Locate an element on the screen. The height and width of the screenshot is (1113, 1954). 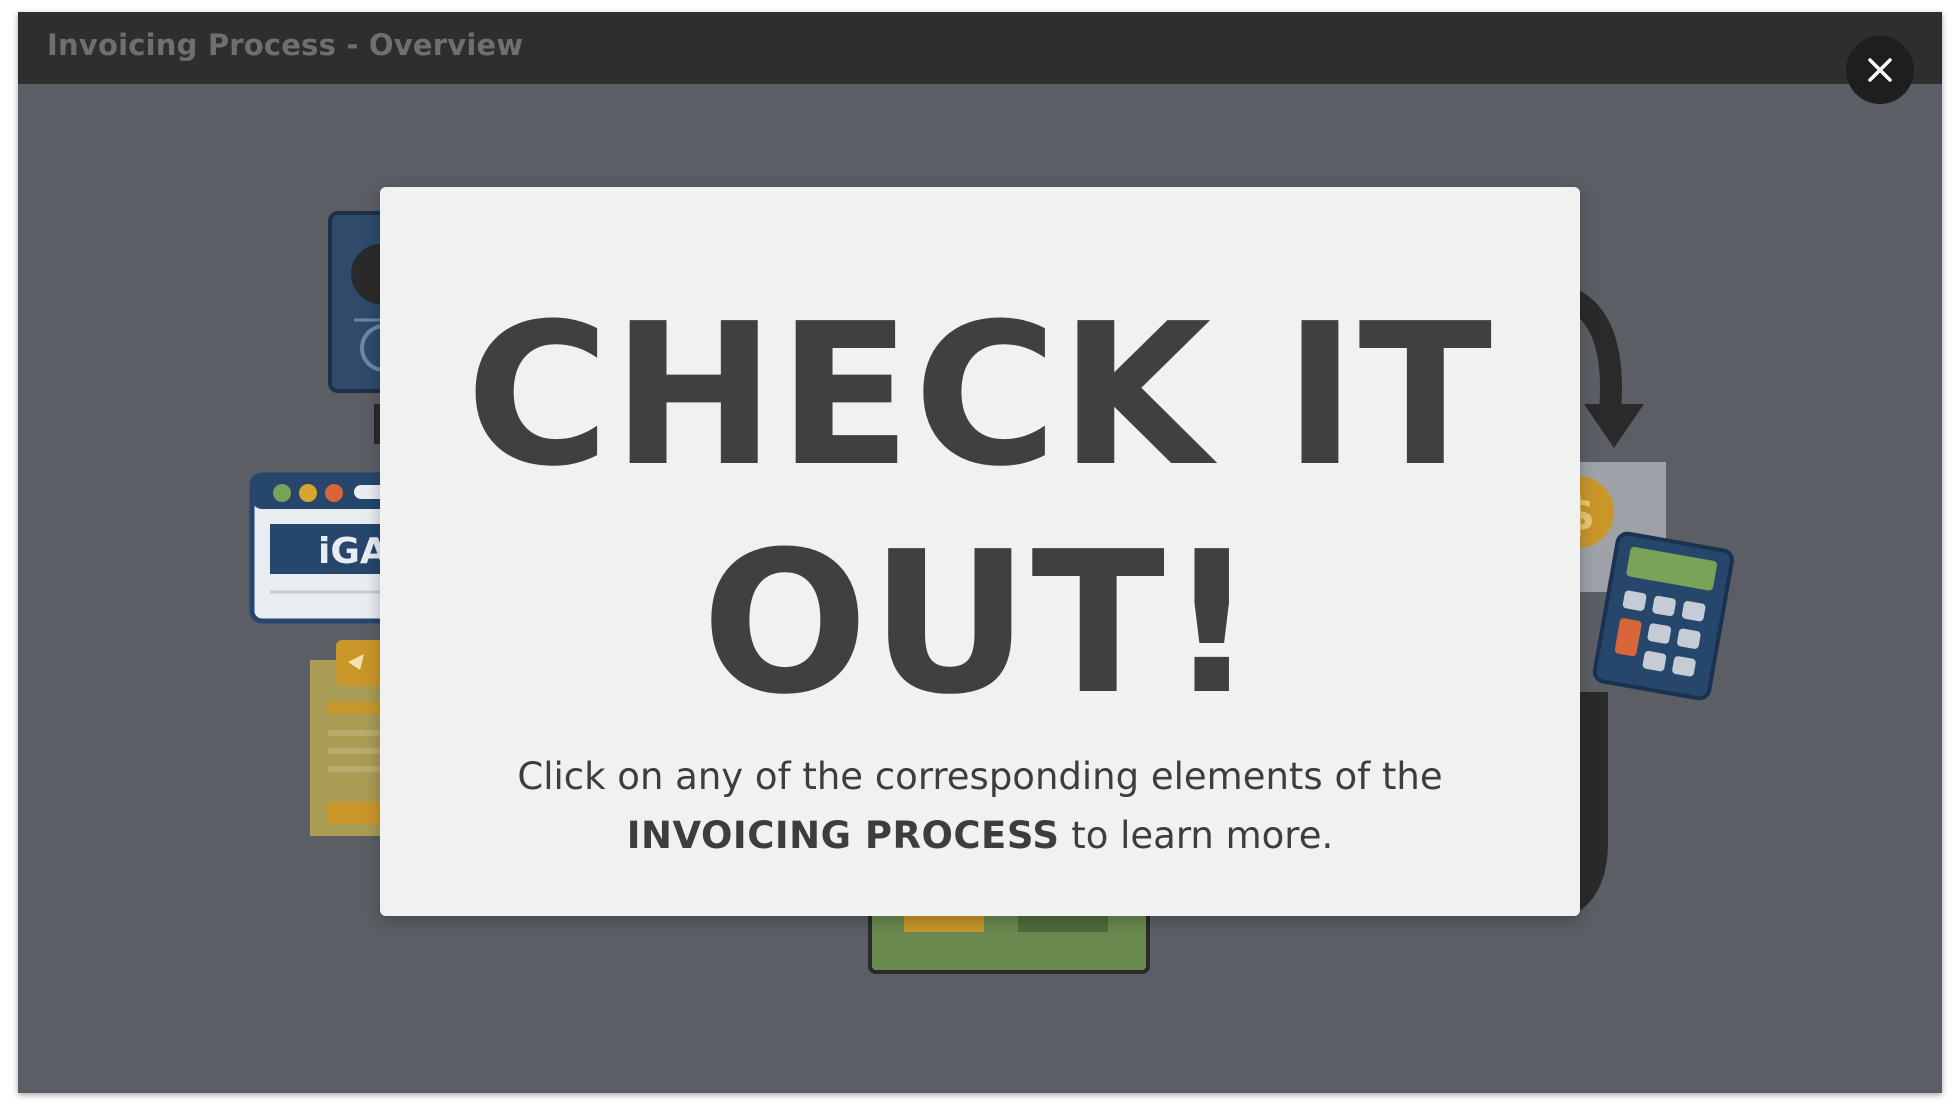
close-icon is located at coordinates (1880, 70).